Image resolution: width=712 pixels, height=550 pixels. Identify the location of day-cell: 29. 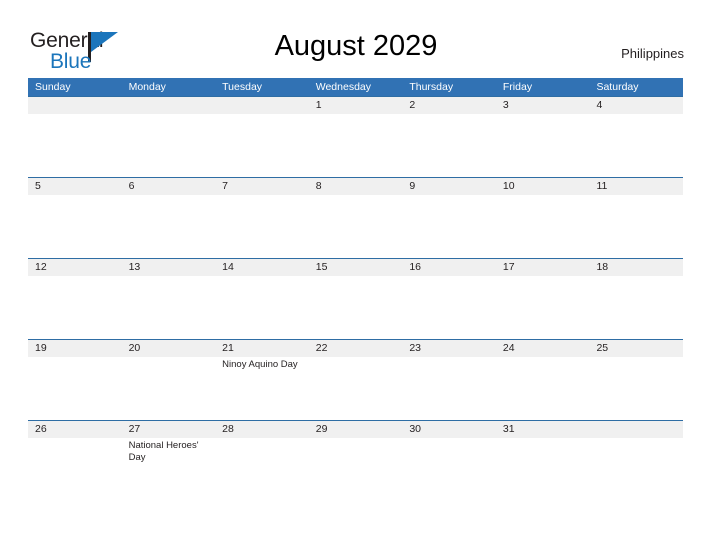
(355, 461).